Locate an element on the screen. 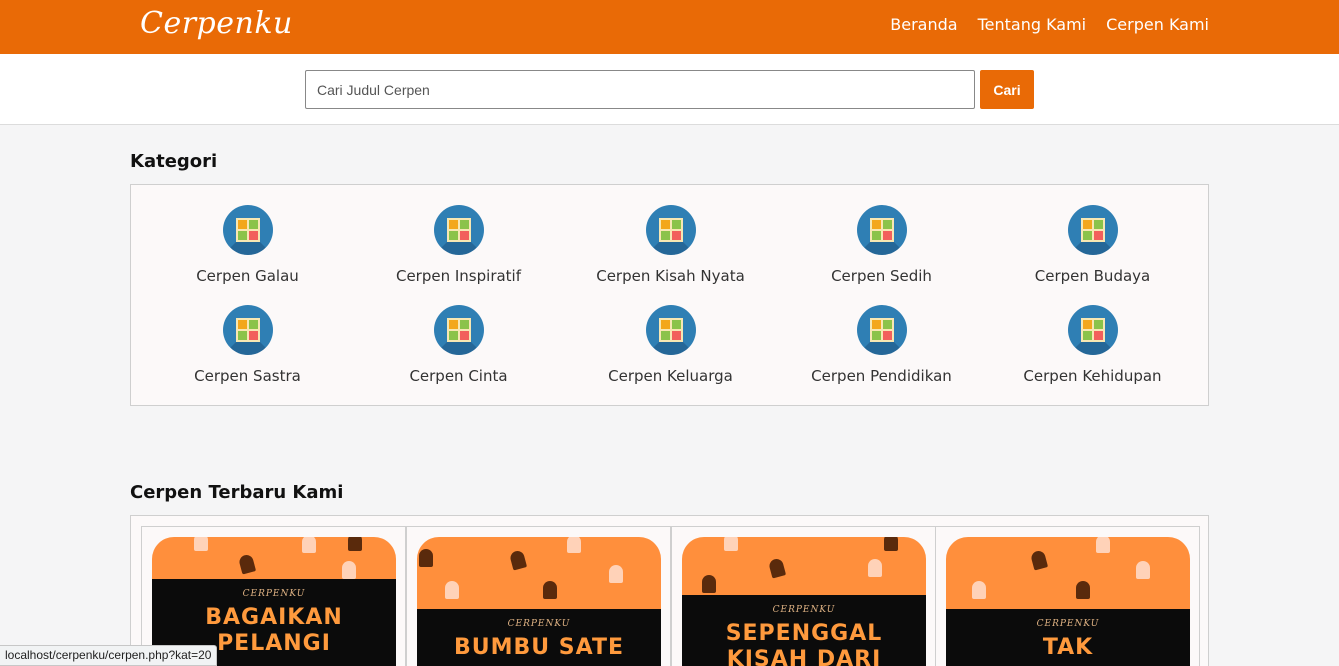 This screenshot has width=1339, height=666. category-item-sastra: Cerpen Sastra is located at coordinates (247, 345).